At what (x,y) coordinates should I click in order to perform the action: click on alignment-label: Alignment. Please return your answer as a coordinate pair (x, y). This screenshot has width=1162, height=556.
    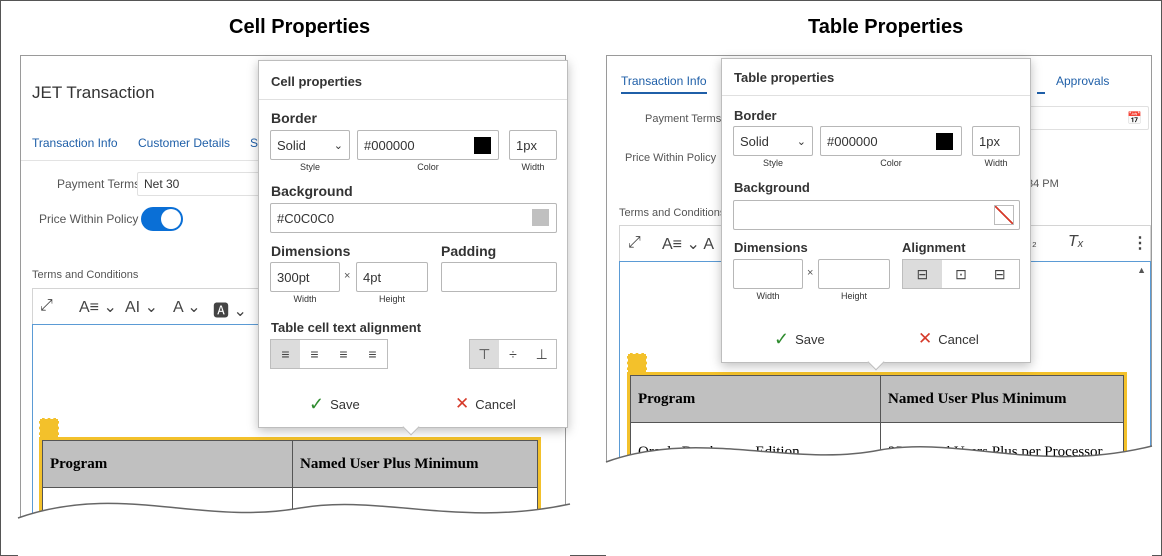
    Looking at the image, I should click on (934, 247).